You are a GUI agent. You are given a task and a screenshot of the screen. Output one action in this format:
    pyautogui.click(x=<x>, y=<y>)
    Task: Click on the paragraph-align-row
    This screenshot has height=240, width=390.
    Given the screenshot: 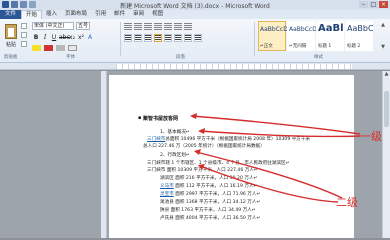 What is the action you would take?
    pyautogui.click(x=163, y=38)
    